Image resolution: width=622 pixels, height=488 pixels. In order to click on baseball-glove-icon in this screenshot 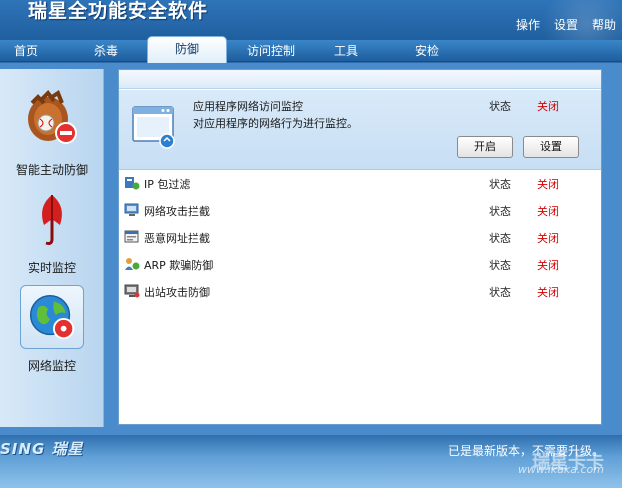, I will do `click(52, 121)`.